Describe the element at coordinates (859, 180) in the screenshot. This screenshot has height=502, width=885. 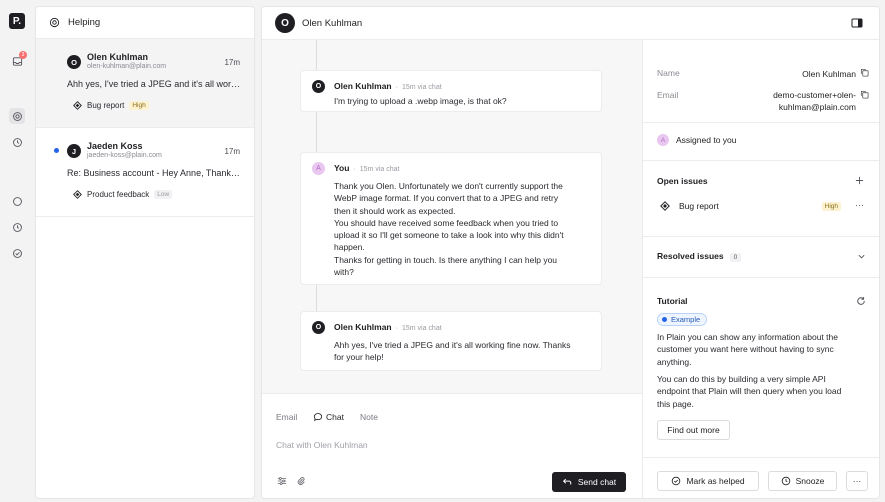
I see `plus-icon` at that location.